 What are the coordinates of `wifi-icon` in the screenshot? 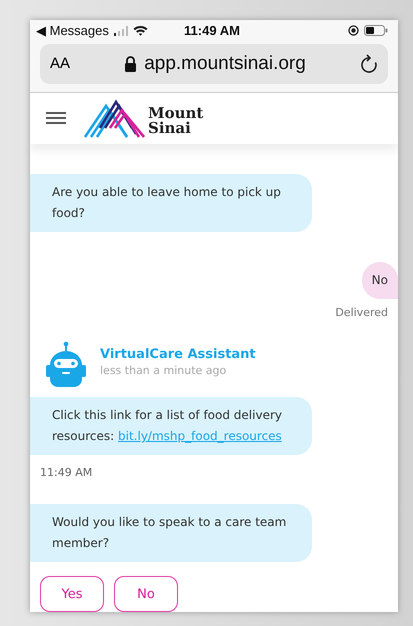 It's located at (140, 30).